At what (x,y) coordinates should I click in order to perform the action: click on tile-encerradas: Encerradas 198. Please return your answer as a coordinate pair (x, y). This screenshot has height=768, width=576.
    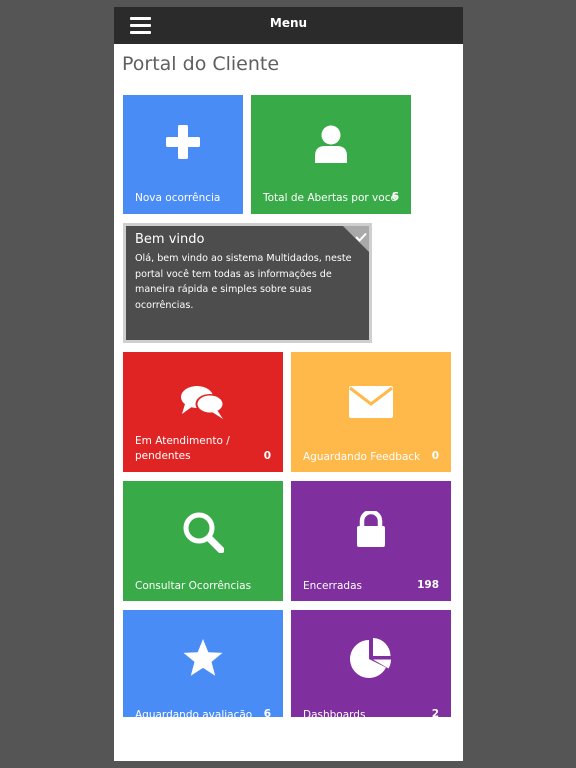
    Looking at the image, I should click on (371, 541).